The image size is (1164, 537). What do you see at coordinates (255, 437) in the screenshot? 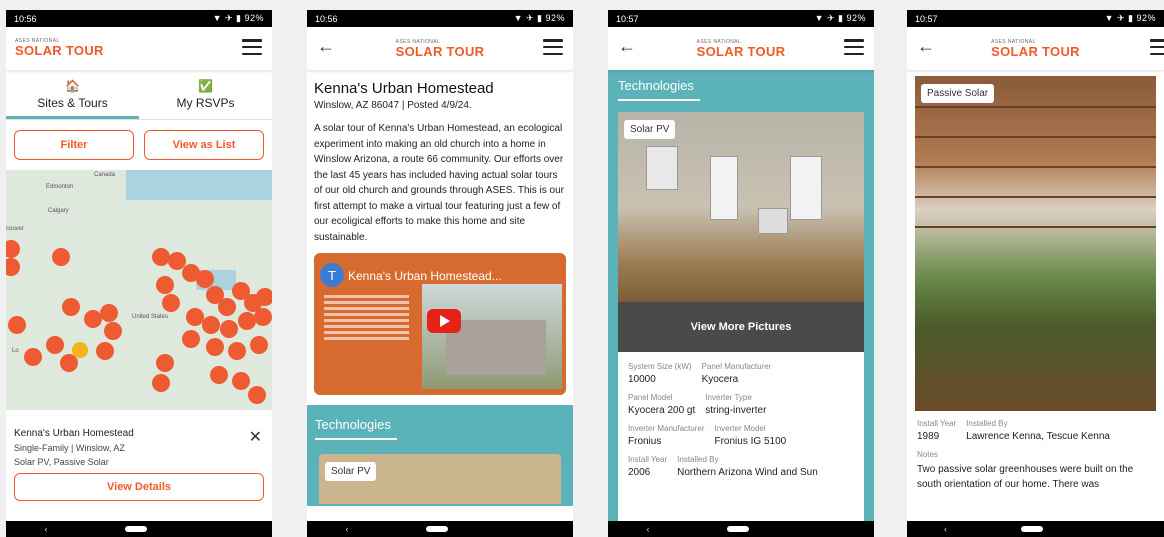
I see `close-icon: ✕` at bounding box center [255, 437].